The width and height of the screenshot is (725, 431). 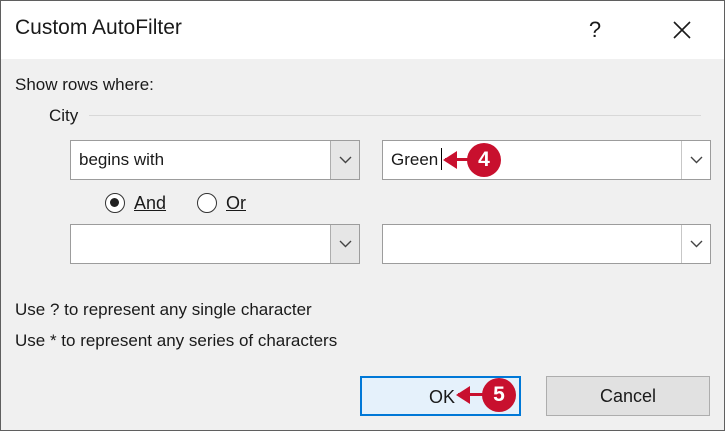 I want to click on value1-dropdown-button, so click(x=695, y=160).